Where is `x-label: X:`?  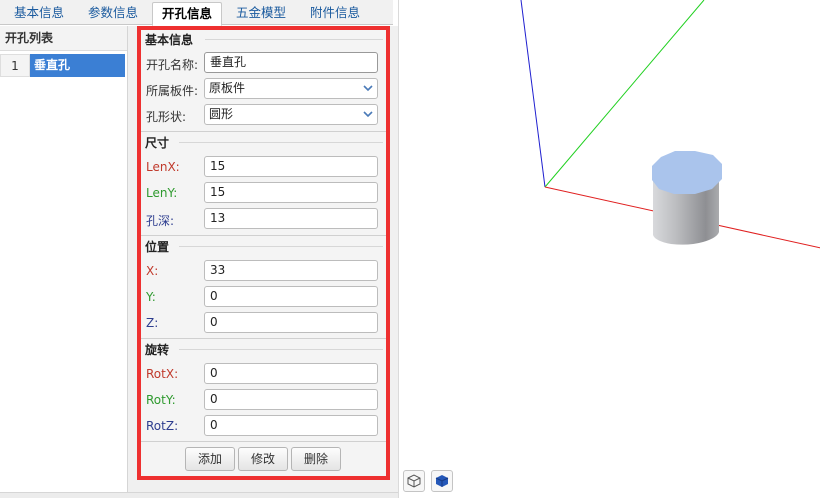
x-label: X: is located at coordinates (152, 271).